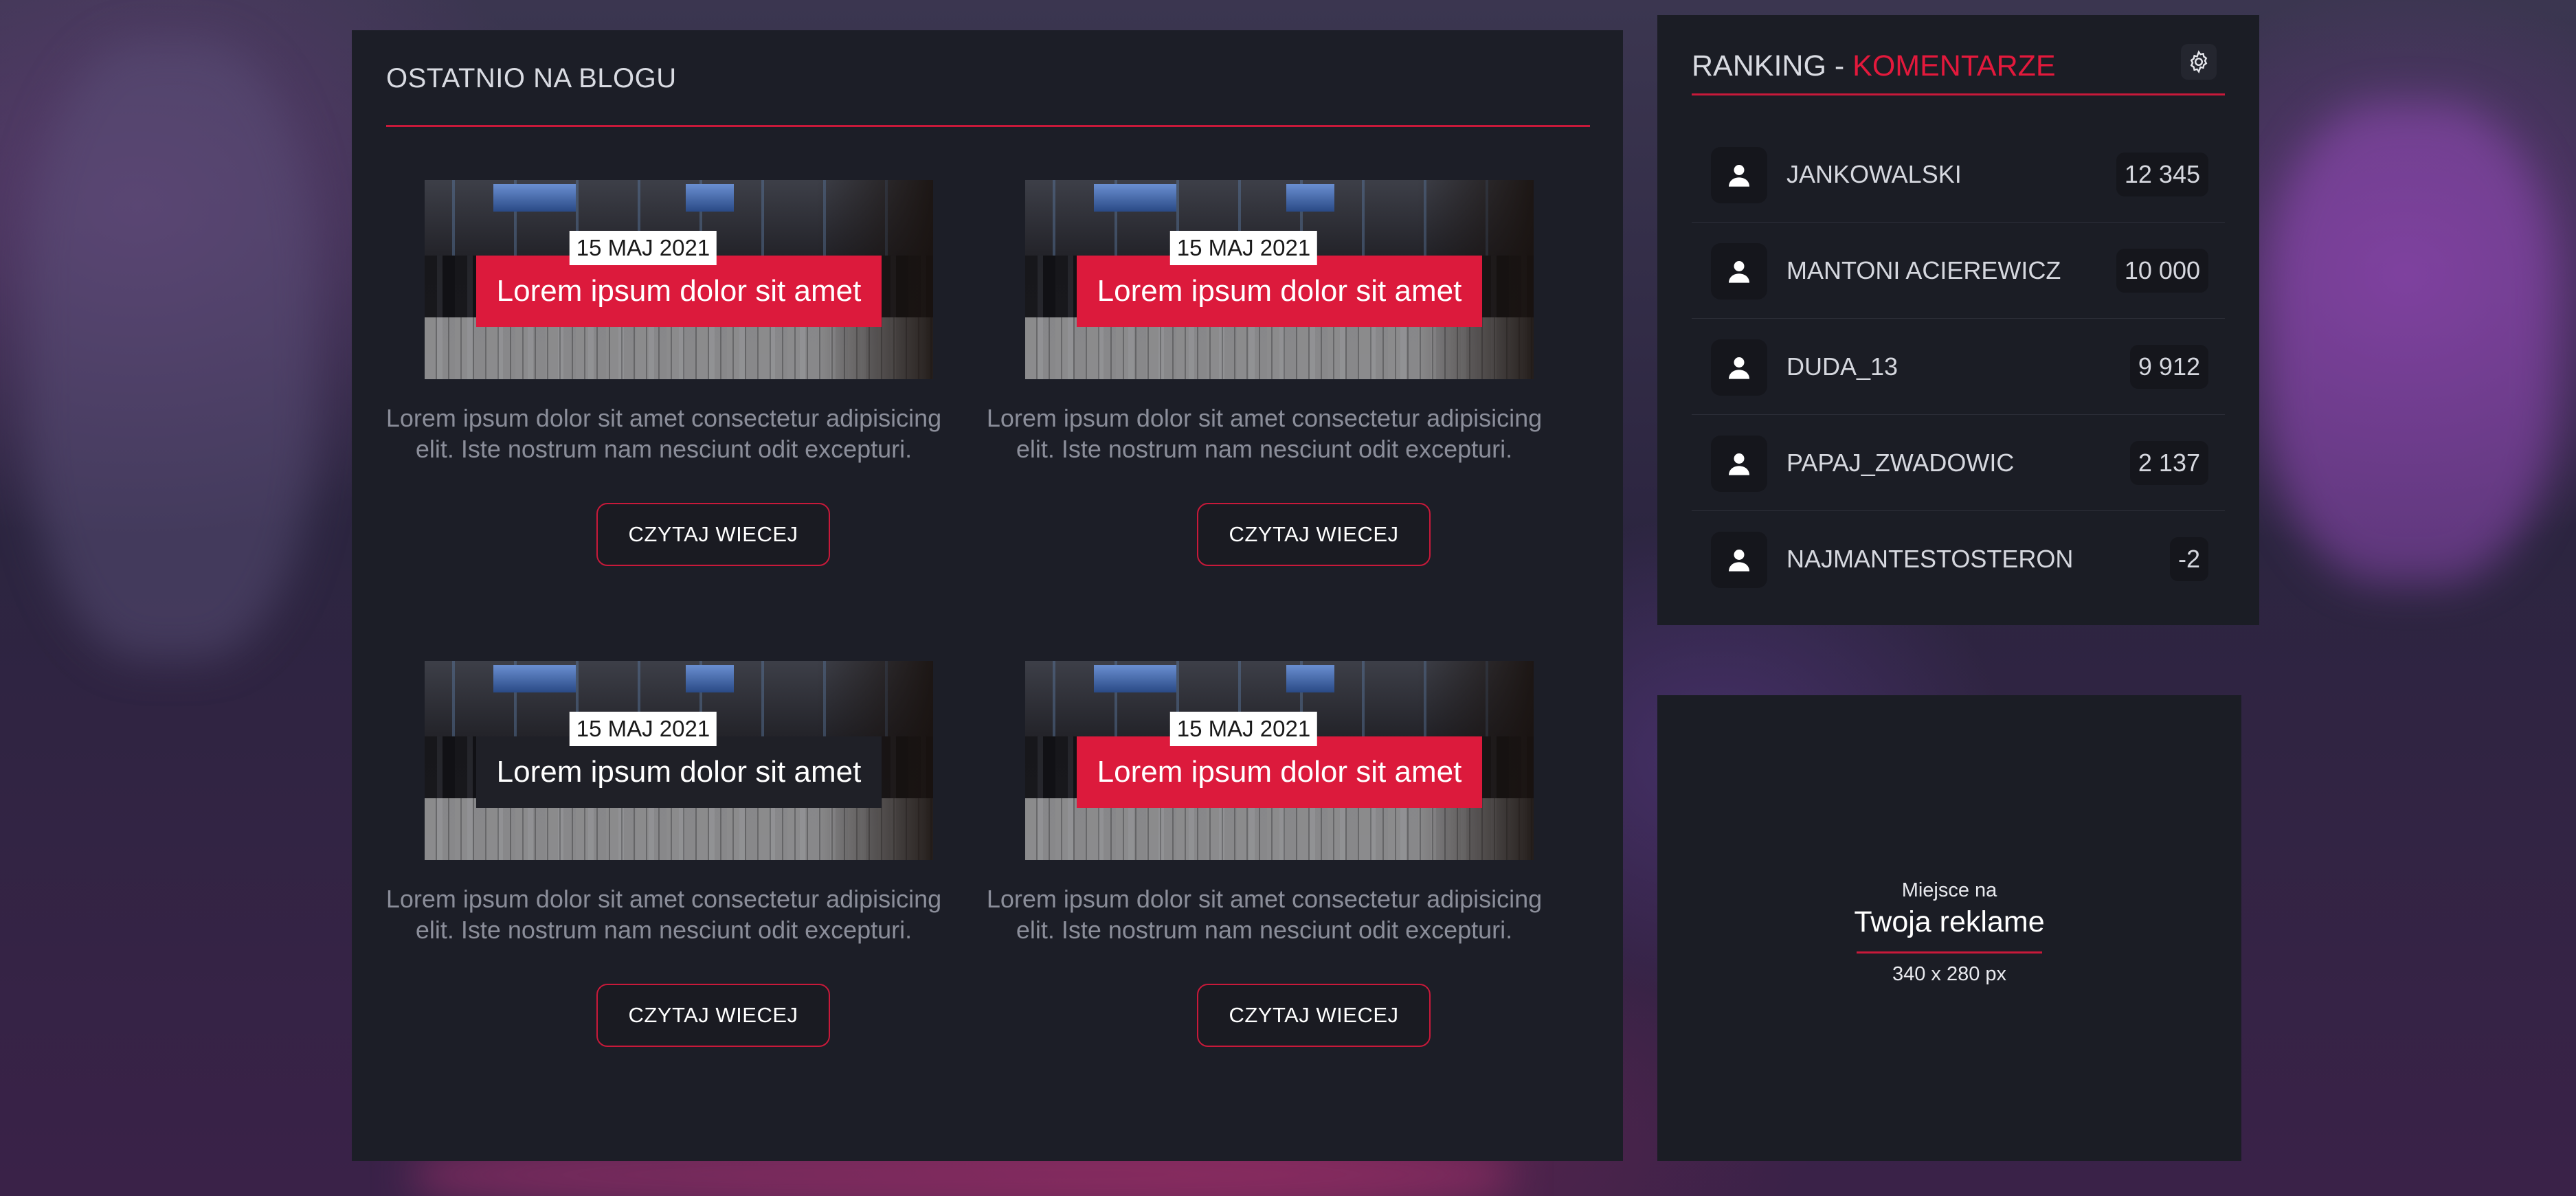  Describe the element at coordinates (1843, 367) in the screenshot. I see `ranking-user-name: DUDA_13` at that location.